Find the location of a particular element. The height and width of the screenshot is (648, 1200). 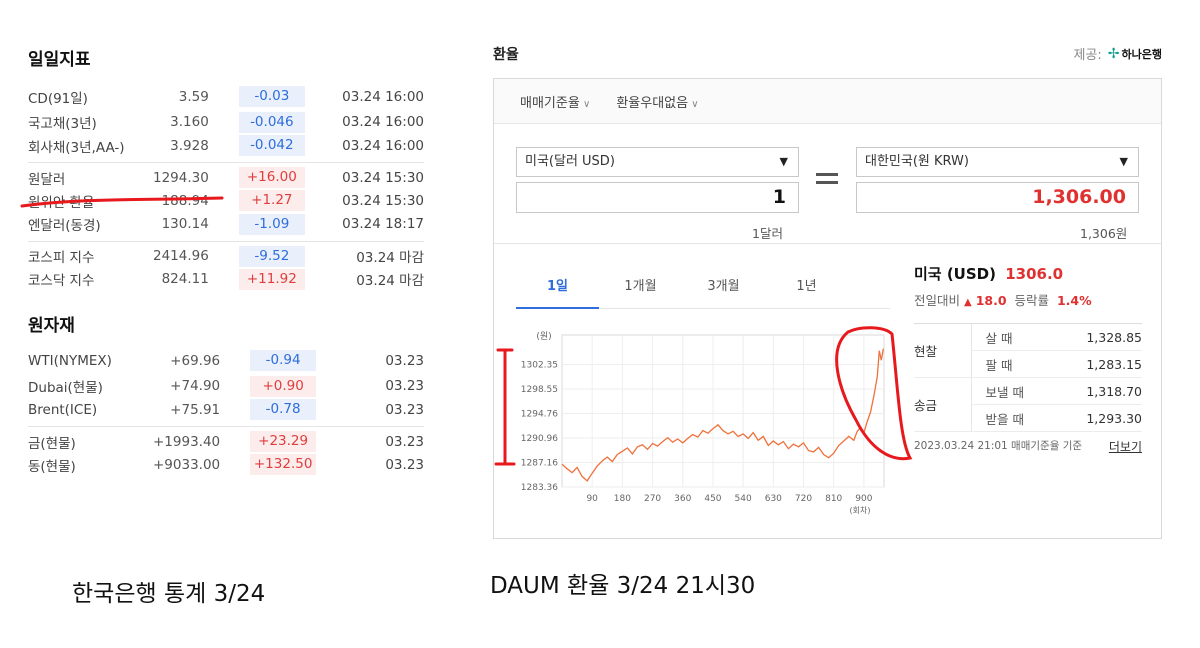

indicator-name: 동(현물) is located at coordinates (52, 466).